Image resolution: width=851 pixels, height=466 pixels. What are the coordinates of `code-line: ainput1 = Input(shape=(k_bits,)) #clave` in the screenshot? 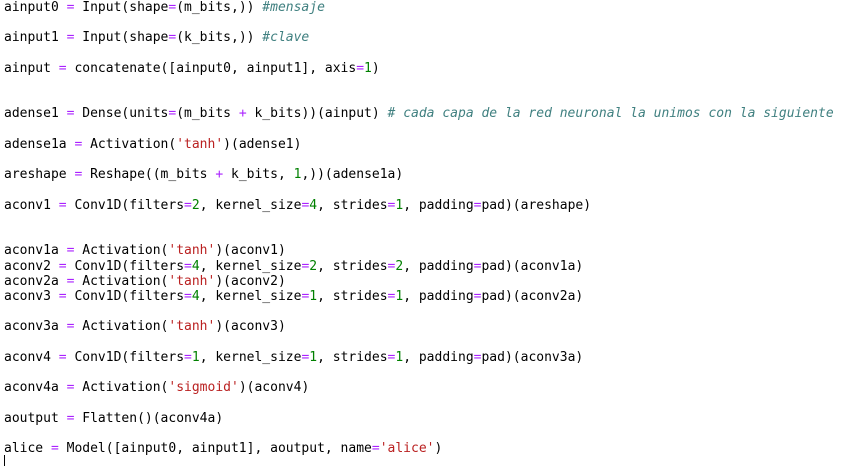 It's located at (156, 37).